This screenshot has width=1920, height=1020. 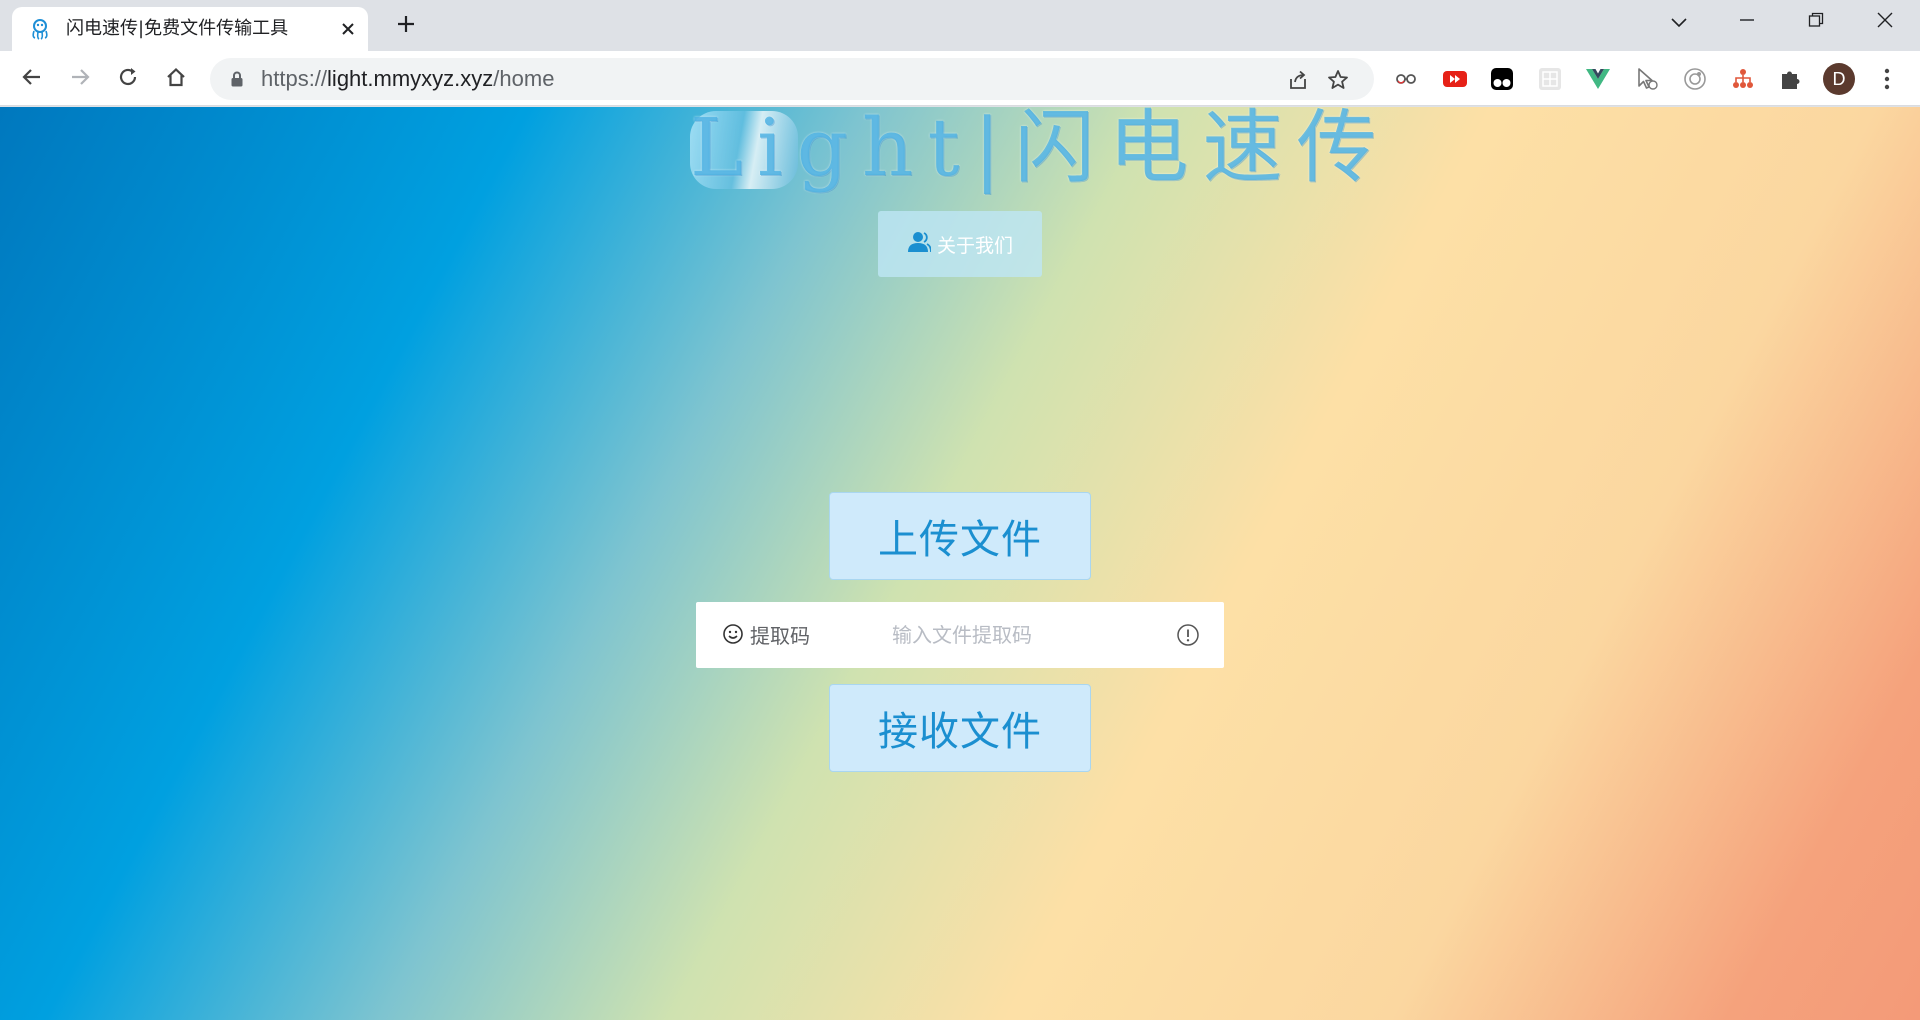 I want to click on kebab-menu-icon, so click(x=1887, y=79).